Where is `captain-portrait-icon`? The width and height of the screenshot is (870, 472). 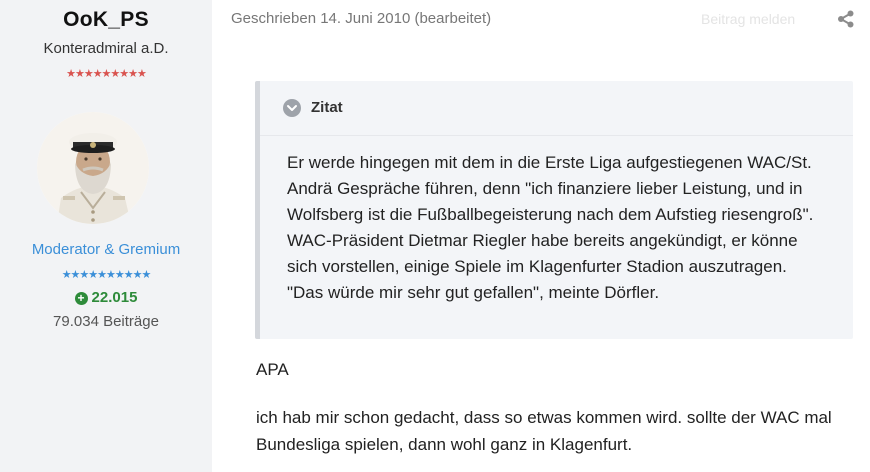 captain-portrait-icon is located at coordinates (93, 168).